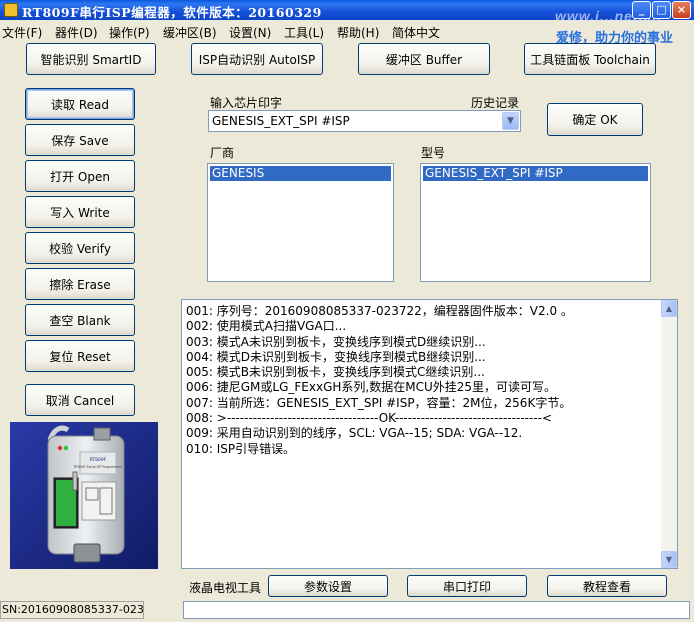  What do you see at coordinates (595, 119) in the screenshot?
I see `confirm-ok-button: 确定 OK` at bounding box center [595, 119].